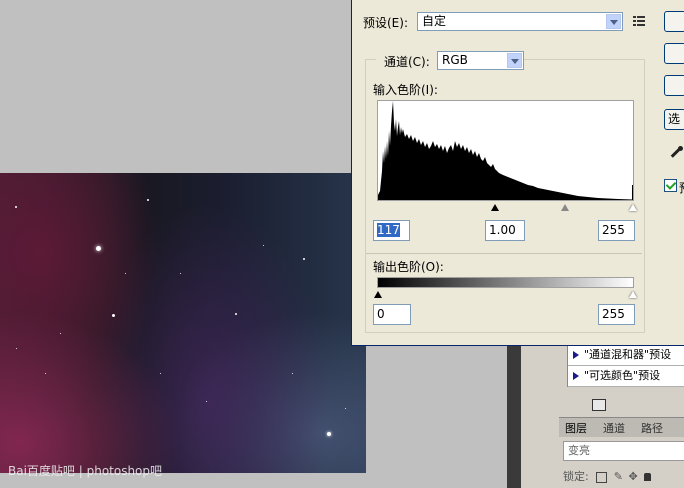 The width and height of the screenshot is (684, 488). Describe the element at coordinates (505, 230) in the screenshot. I see `input-gamma-field: 1.00` at that location.